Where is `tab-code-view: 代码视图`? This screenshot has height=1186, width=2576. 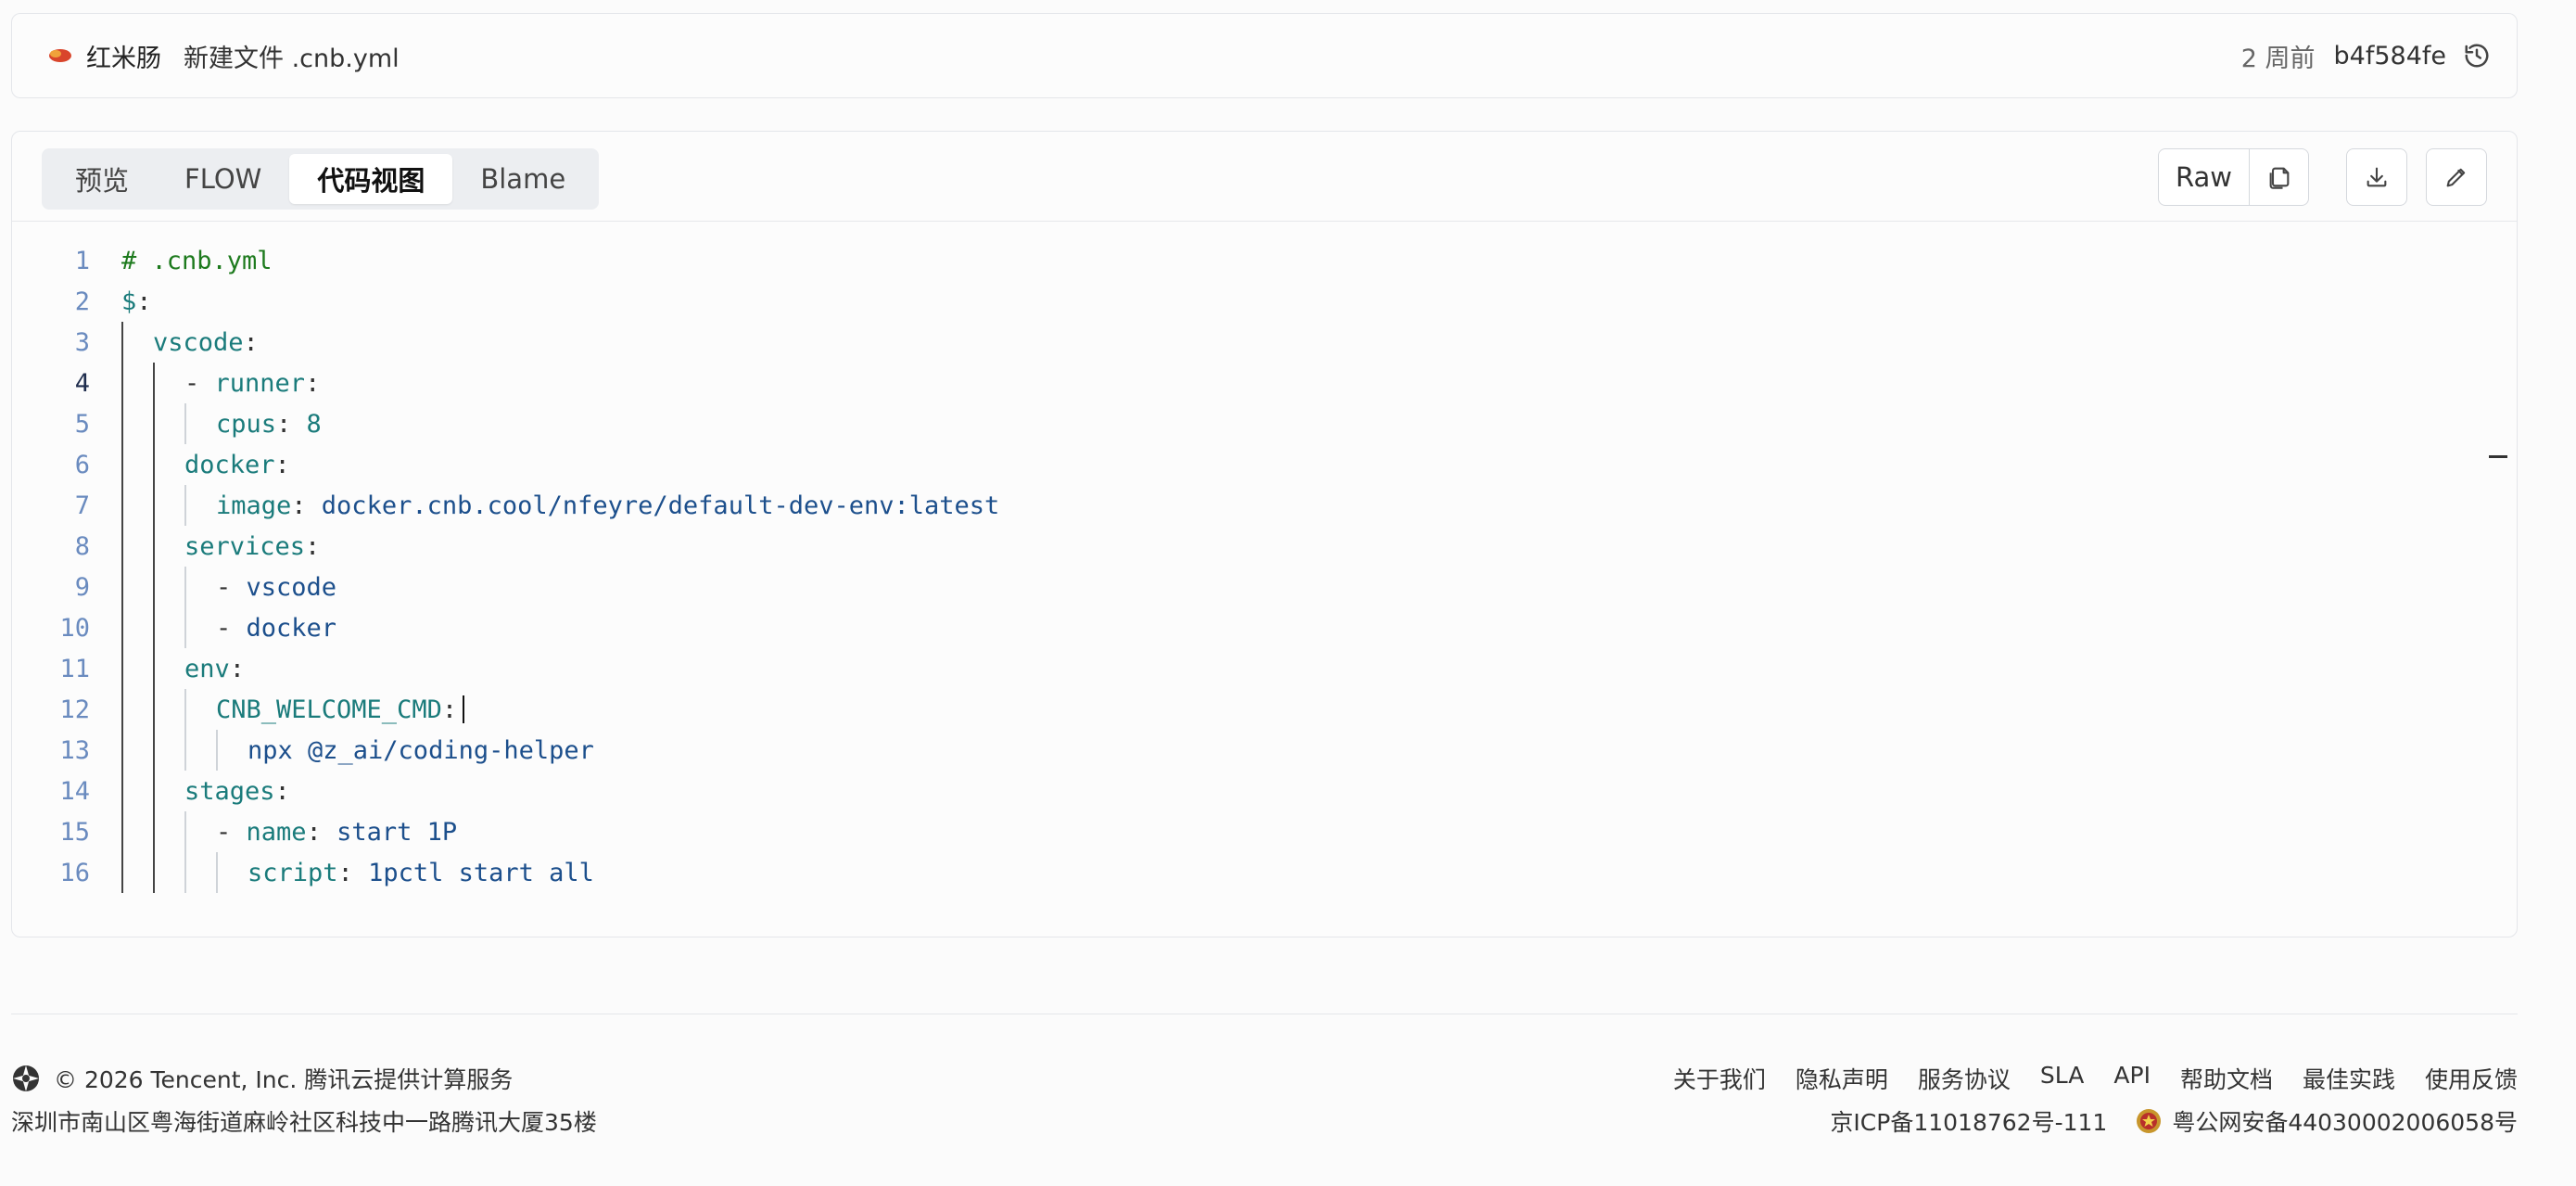 tab-code-view: 代码视图 is located at coordinates (371, 179).